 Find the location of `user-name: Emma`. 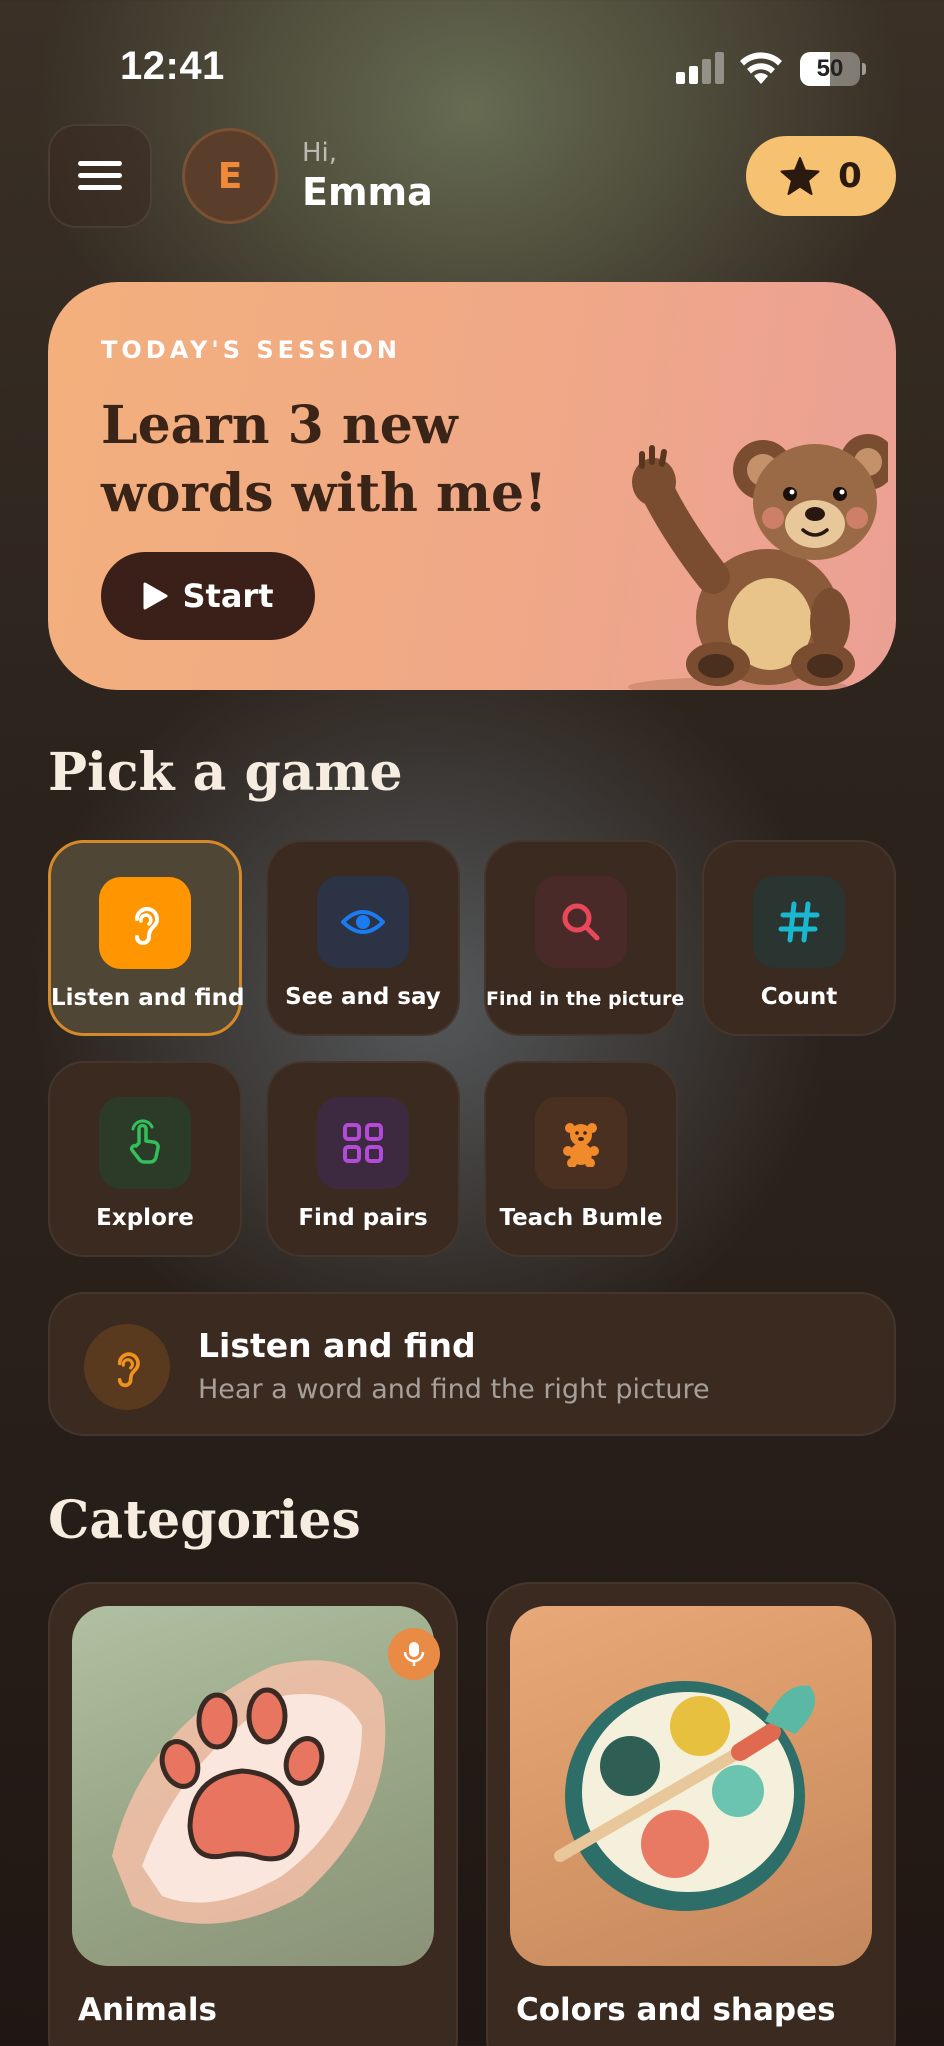

user-name: Emma is located at coordinates (367, 192).